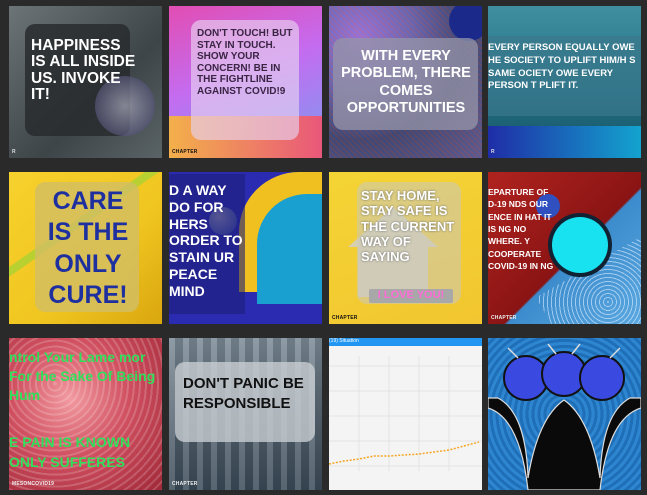 Image resolution: width=647 pixels, height=495 pixels. What do you see at coordinates (70, 452) in the screenshot?
I see `tile-text-2: E PAIN IS KNOWN ONLY SUFFERES` at bounding box center [70, 452].